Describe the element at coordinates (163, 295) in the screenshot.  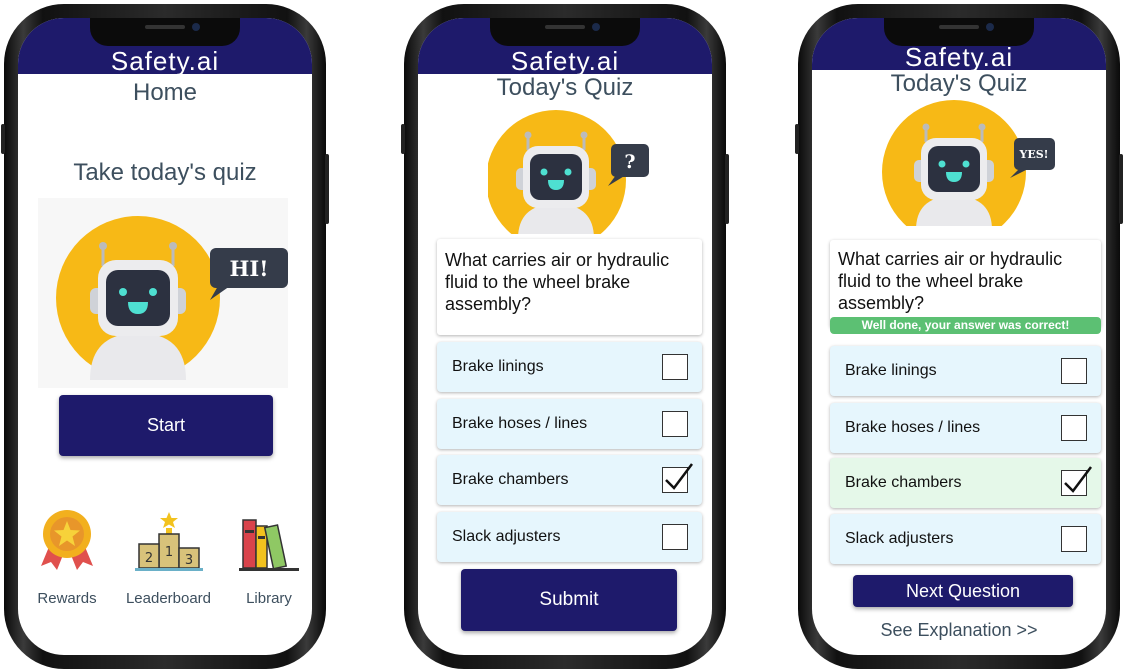
I see `robot-mascot-icon: HI!` at that location.